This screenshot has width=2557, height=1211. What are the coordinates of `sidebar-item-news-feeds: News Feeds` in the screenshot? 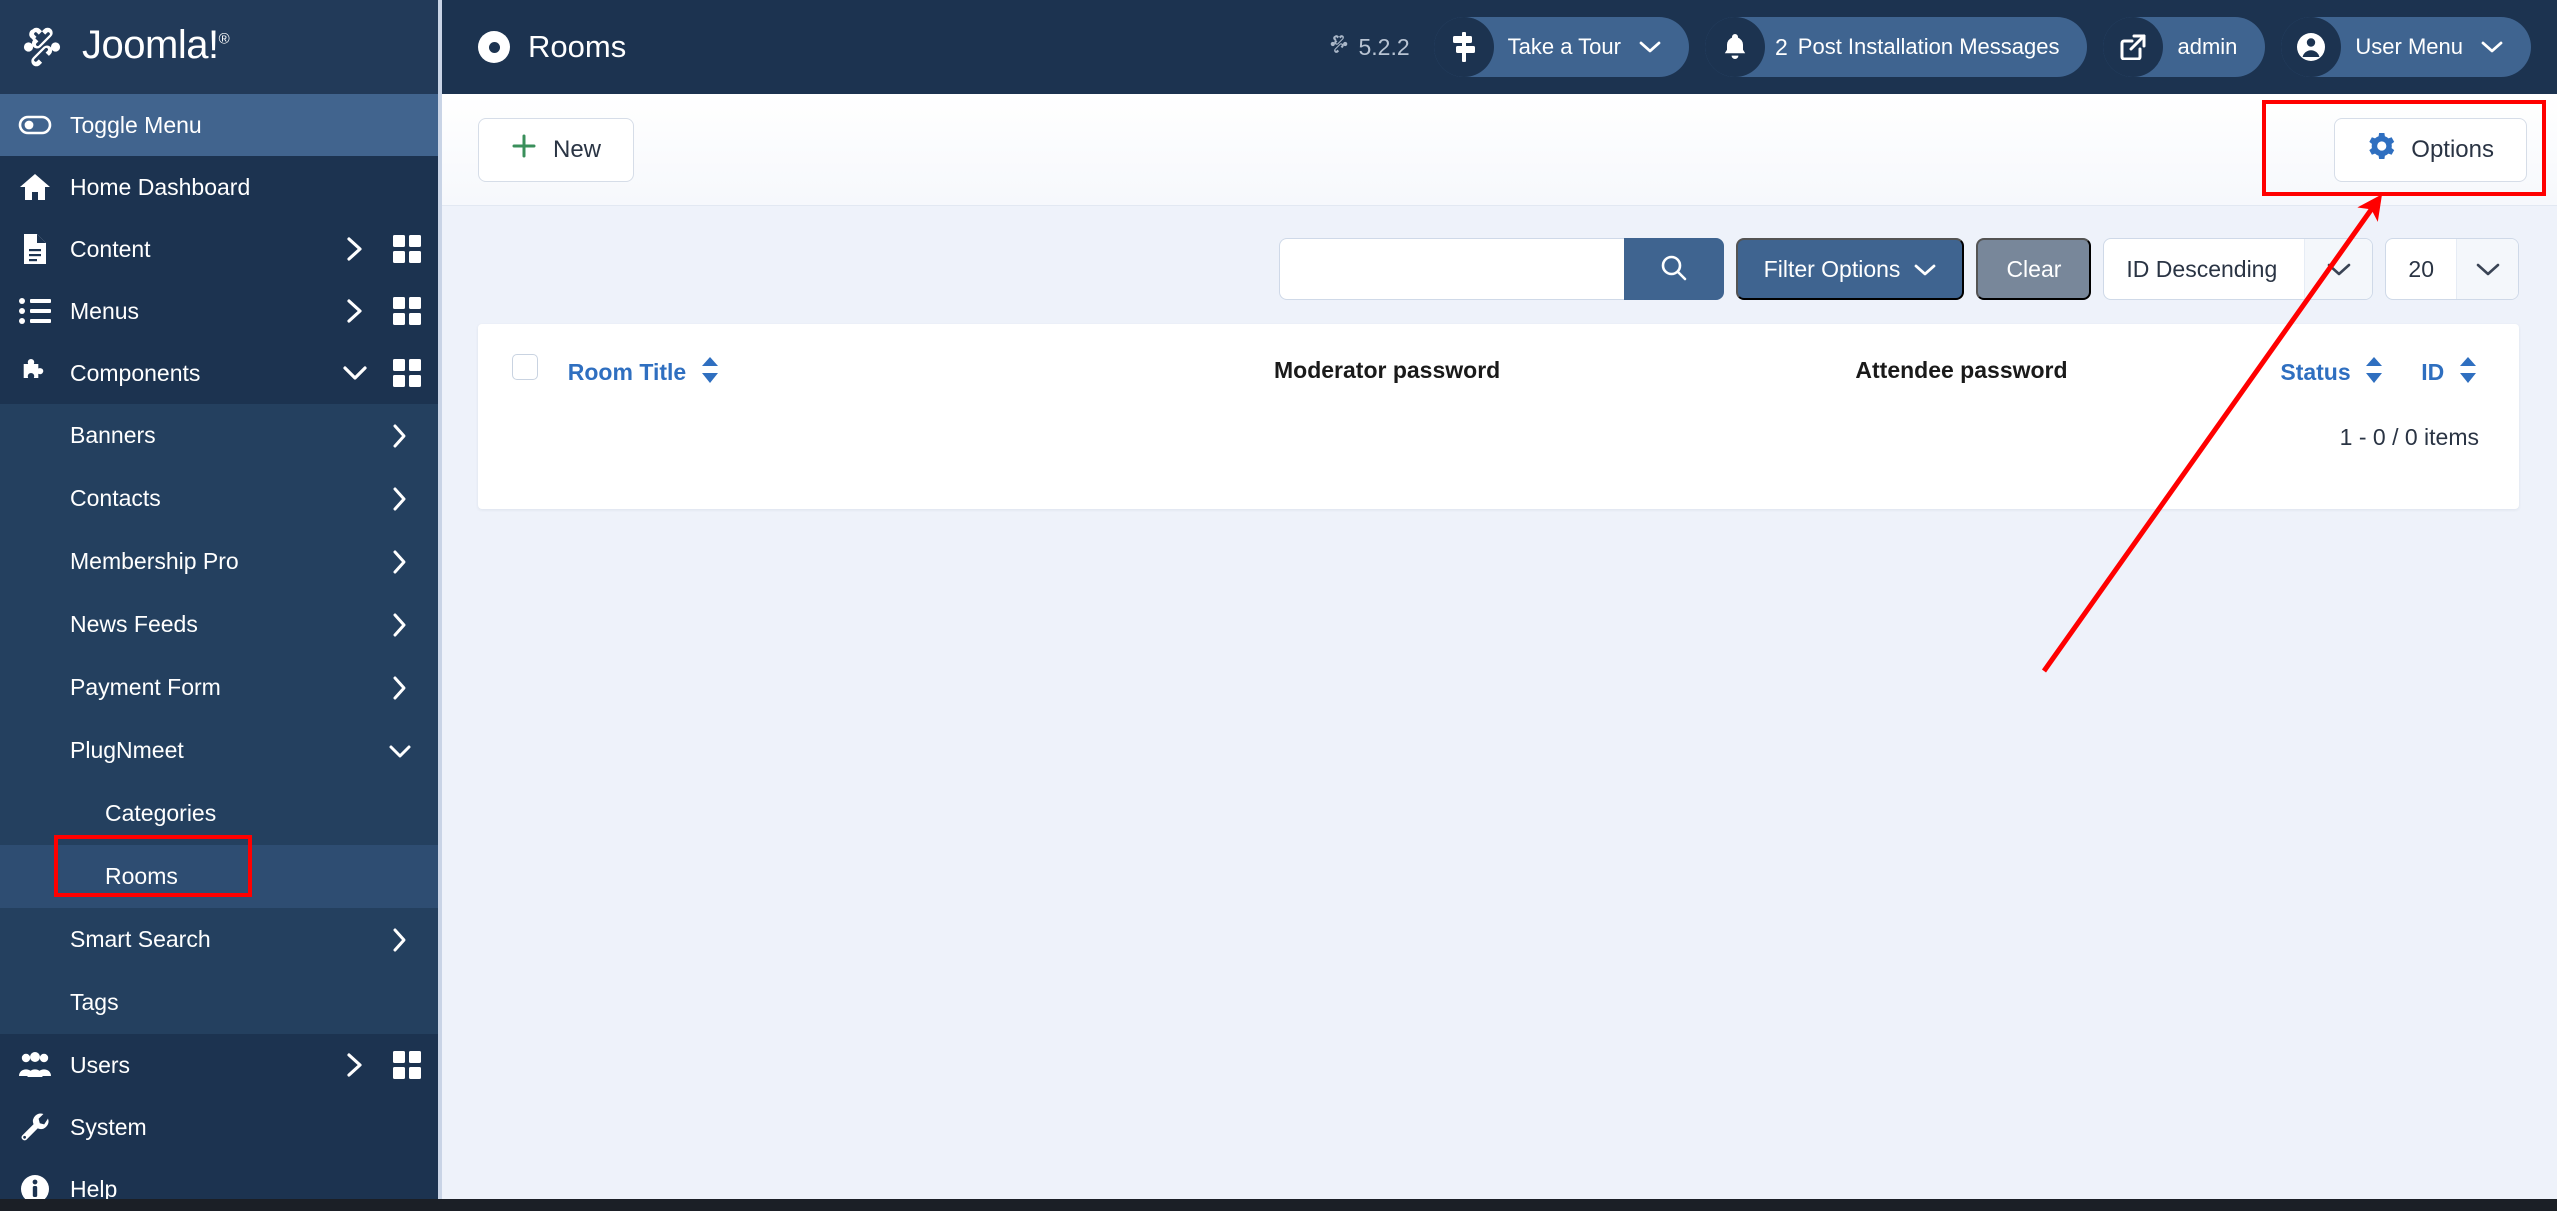 It's located at (220, 624).